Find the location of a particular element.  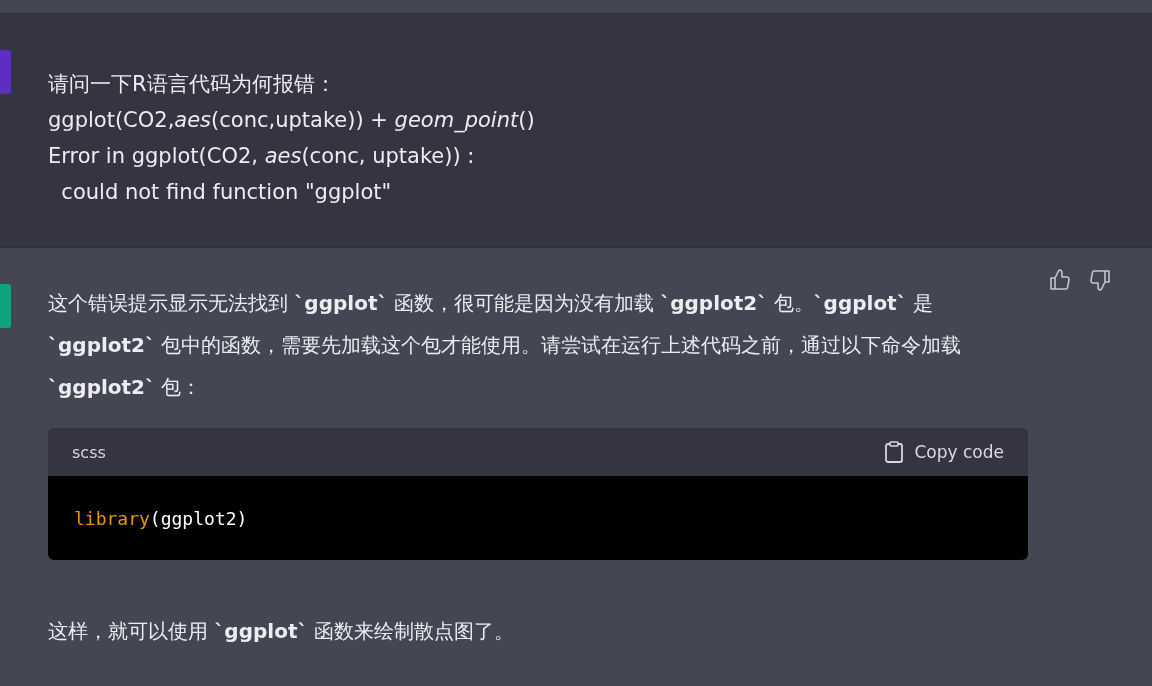

message-line: could not find function "ggplot" is located at coordinates (226, 192).